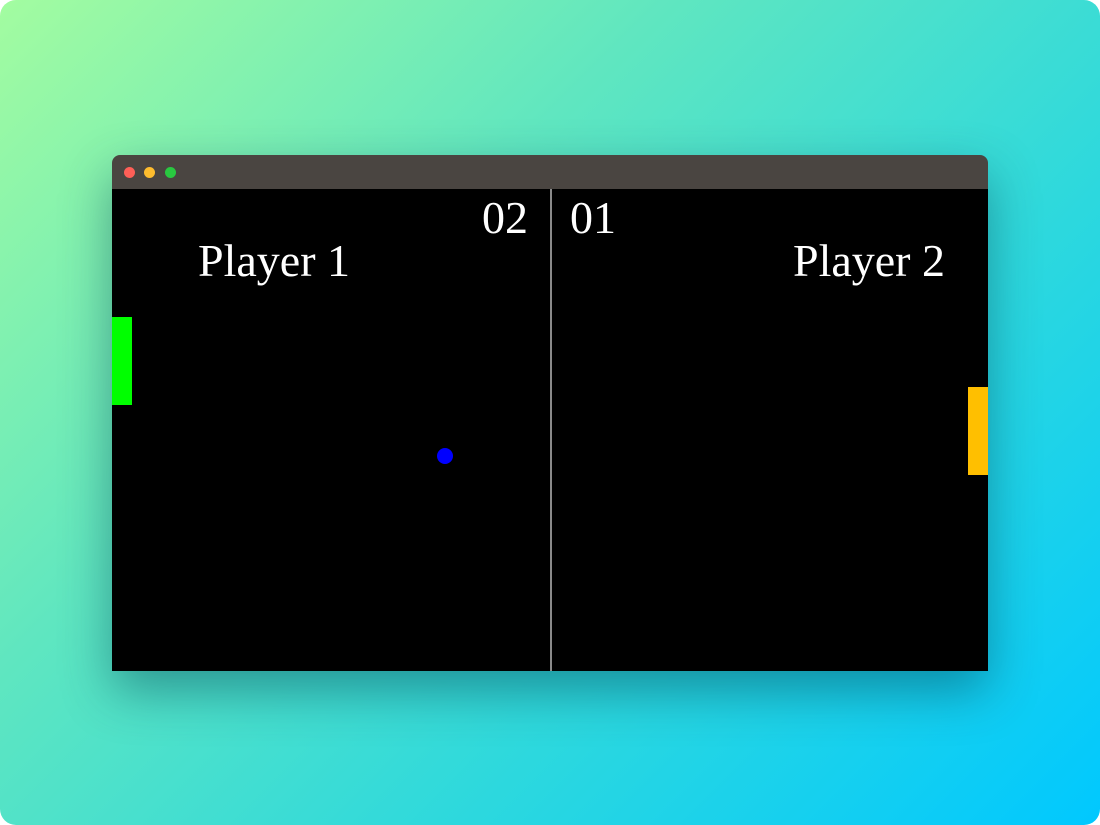 Image resolution: width=1100 pixels, height=825 pixels. I want to click on minimize-window-button, so click(149, 172).